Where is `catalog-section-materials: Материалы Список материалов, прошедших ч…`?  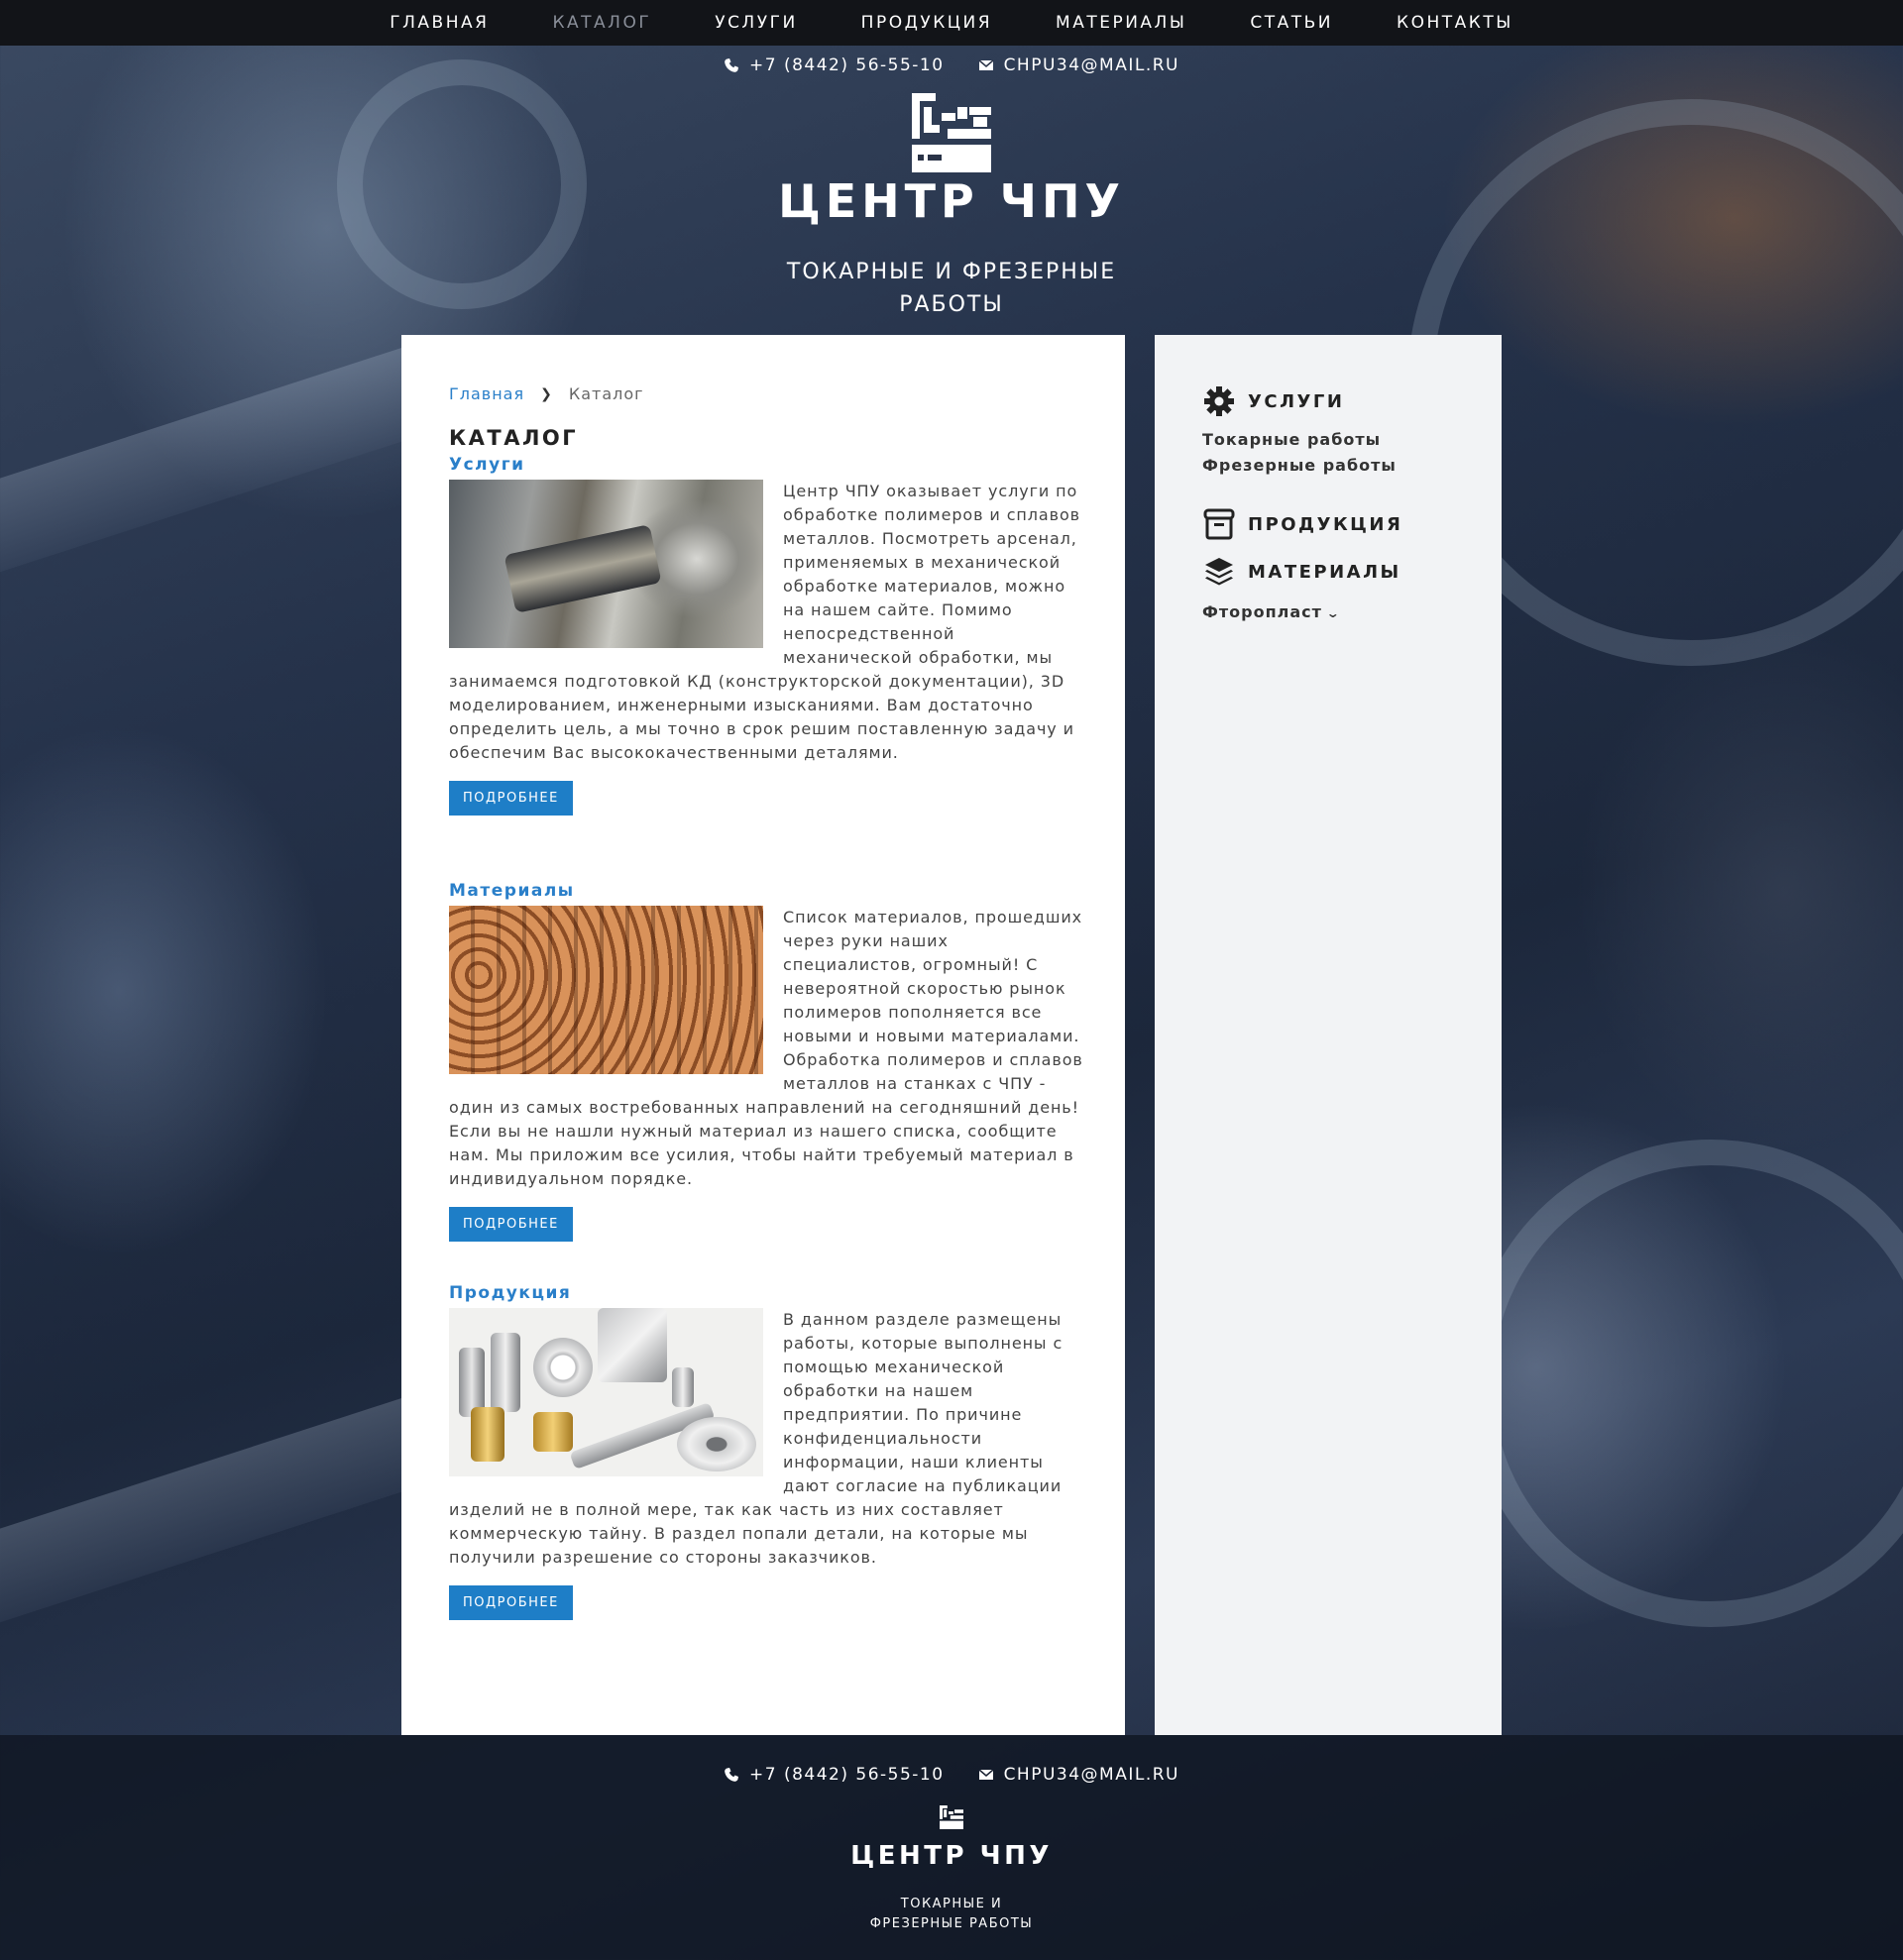
catalog-section-materials: Материалы Список материалов, прошедших ч… is located at coordinates (766, 1061).